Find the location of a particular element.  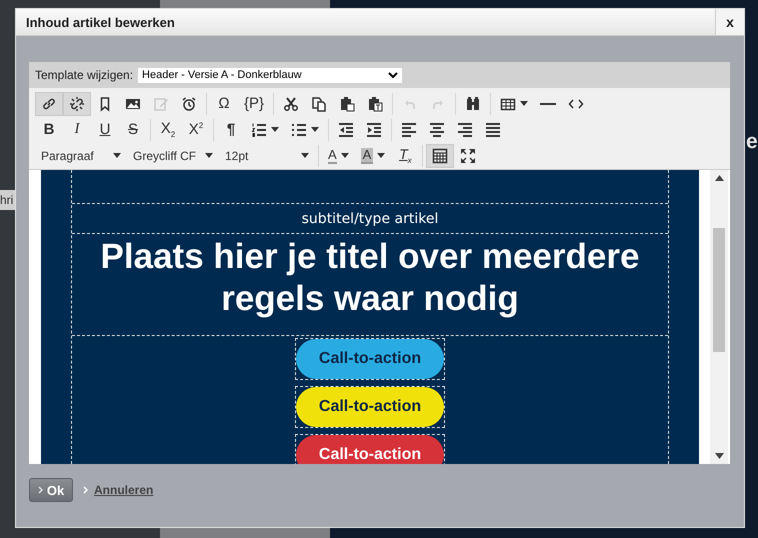

format-button: U is located at coordinates (105, 130).